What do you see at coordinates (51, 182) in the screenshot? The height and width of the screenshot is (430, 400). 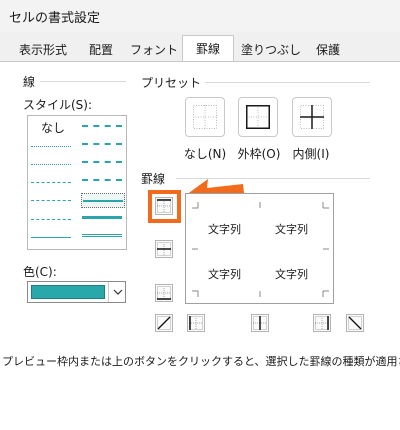 I see `line-style-dash-dot-dot` at bounding box center [51, 182].